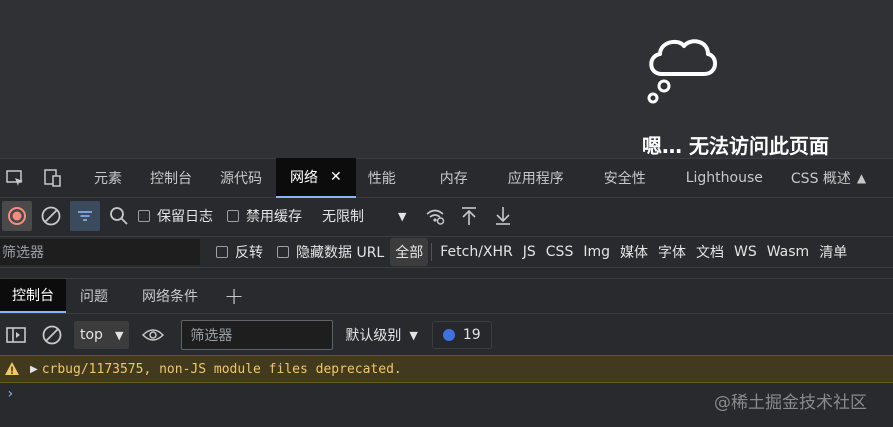 The width and height of the screenshot is (893, 427). What do you see at coordinates (861, 178) in the screenshot?
I see `experiment-flask-icon: ▲` at bounding box center [861, 178].